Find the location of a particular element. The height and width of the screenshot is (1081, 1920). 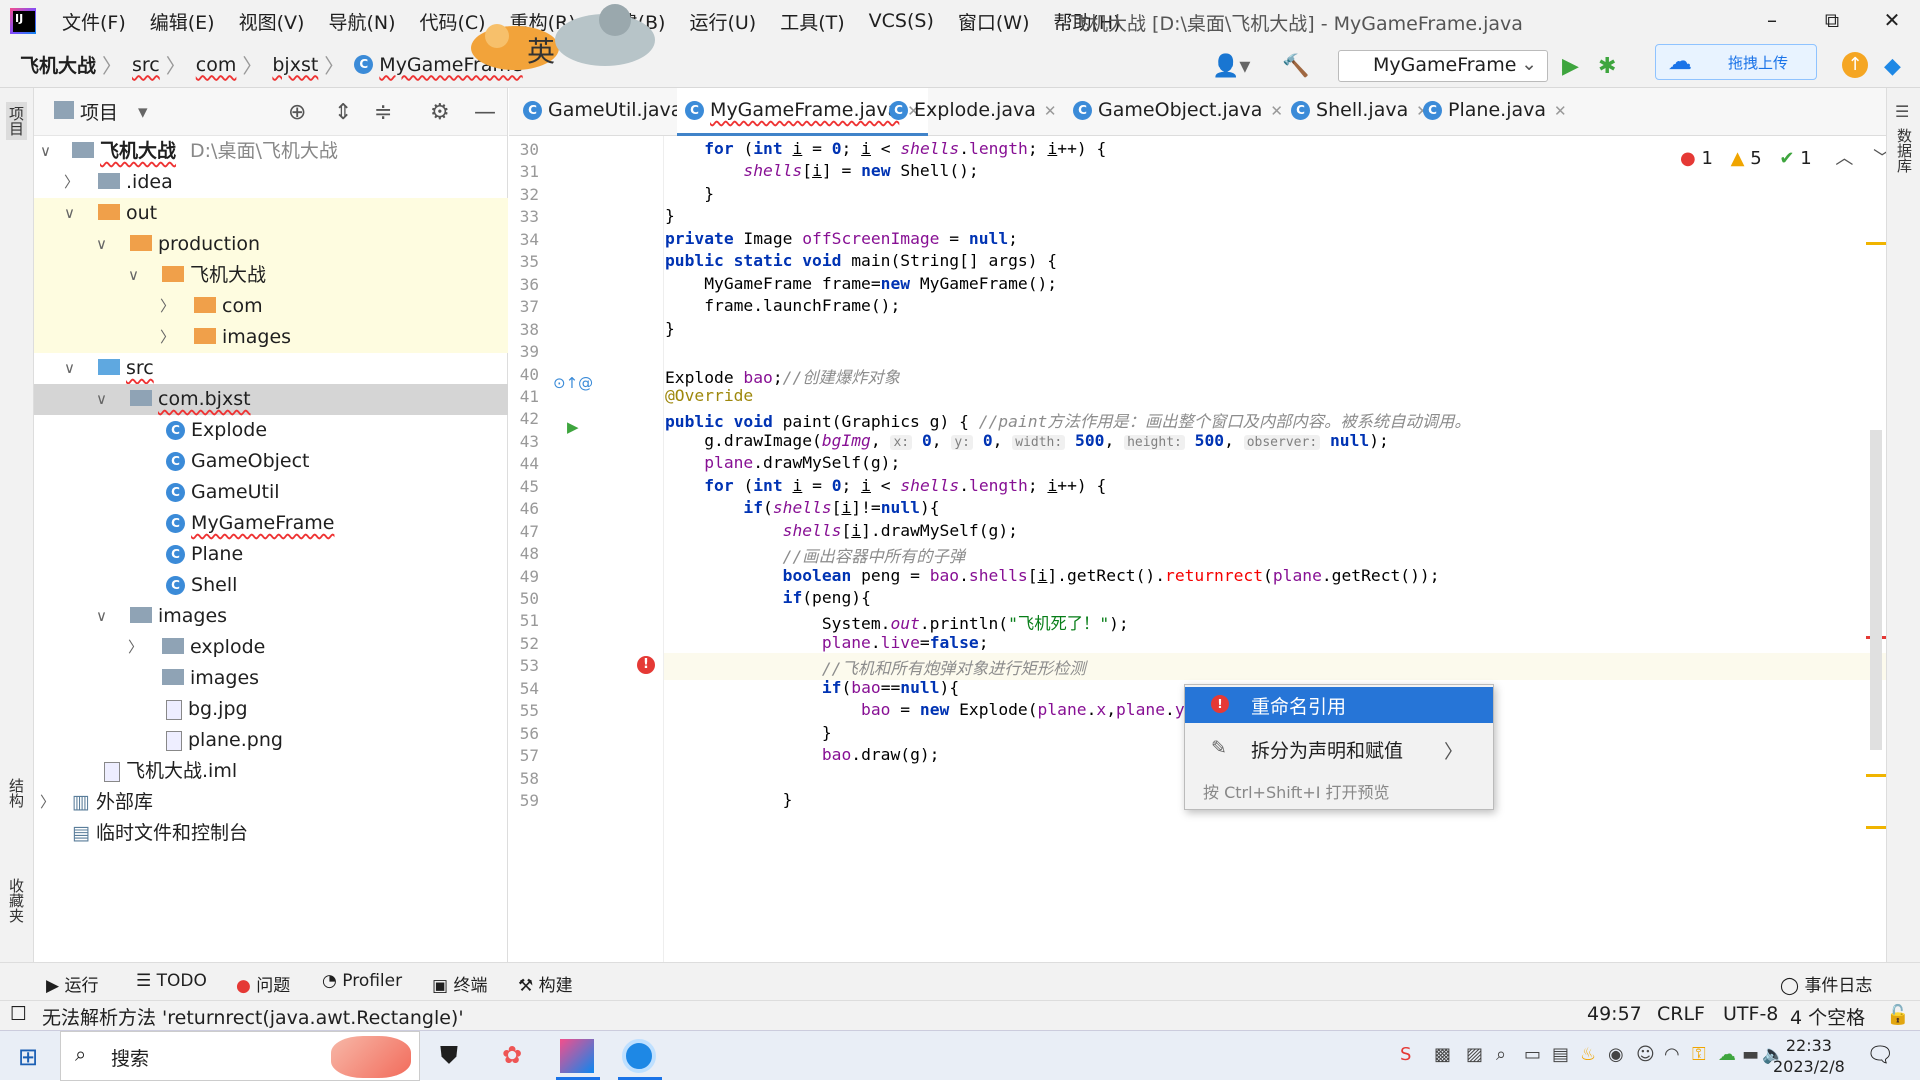

code-line: //飞机和所有炮弹对象进行矩形检测 is located at coordinates (875, 667).